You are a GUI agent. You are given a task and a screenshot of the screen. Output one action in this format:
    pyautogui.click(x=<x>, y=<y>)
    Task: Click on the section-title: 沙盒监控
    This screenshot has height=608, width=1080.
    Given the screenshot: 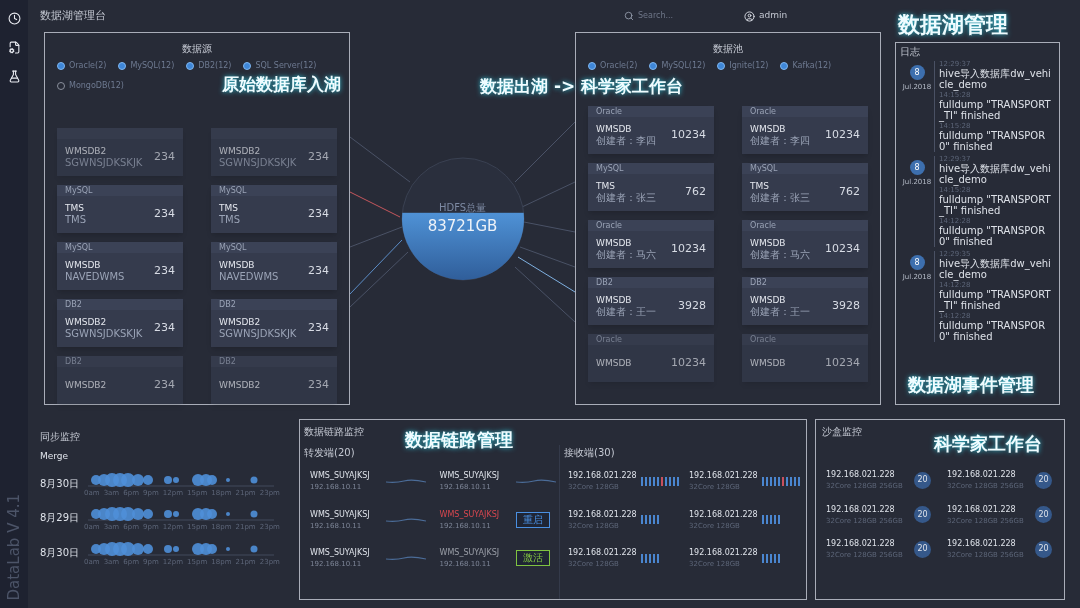 What is the action you would take?
    pyautogui.click(x=842, y=432)
    